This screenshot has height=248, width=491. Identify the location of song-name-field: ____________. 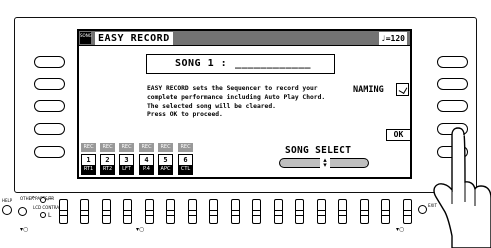
(273, 63).